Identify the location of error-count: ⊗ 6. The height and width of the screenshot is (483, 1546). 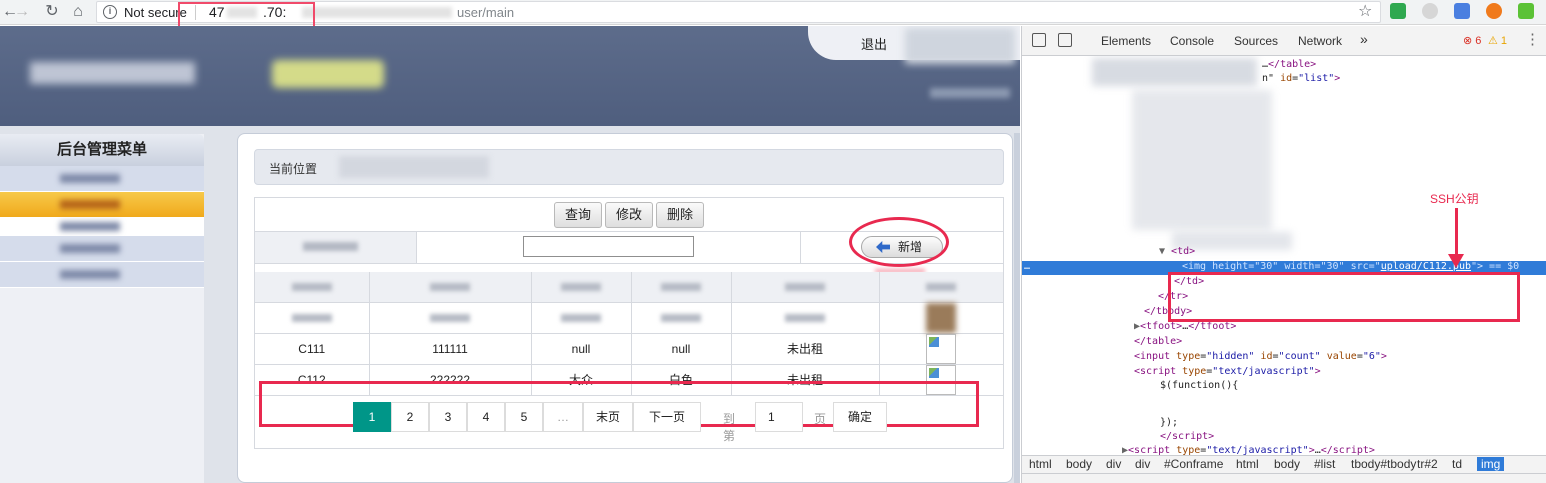
(1472, 40).